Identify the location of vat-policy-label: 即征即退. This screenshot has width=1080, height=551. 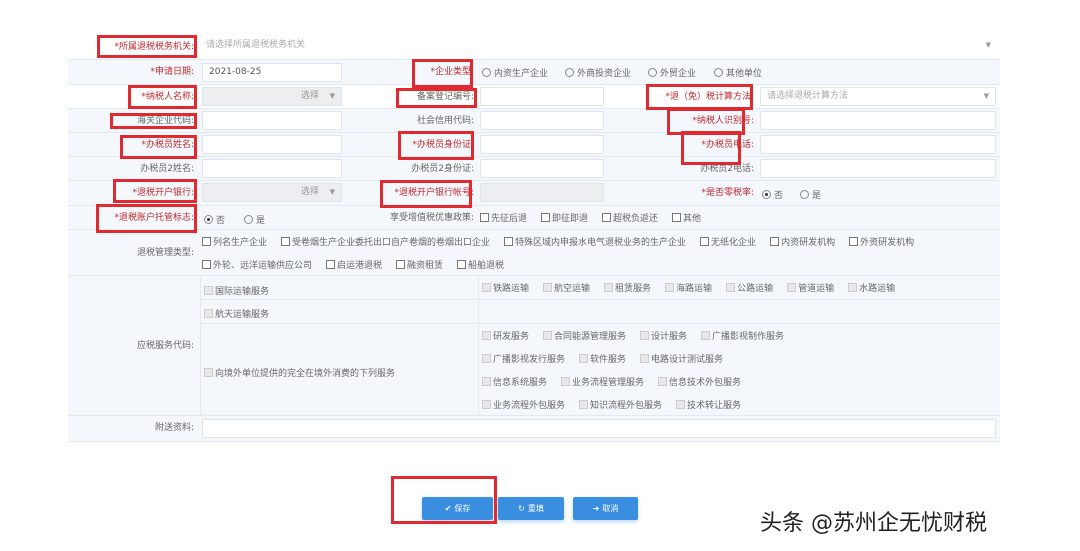
(570, 219).